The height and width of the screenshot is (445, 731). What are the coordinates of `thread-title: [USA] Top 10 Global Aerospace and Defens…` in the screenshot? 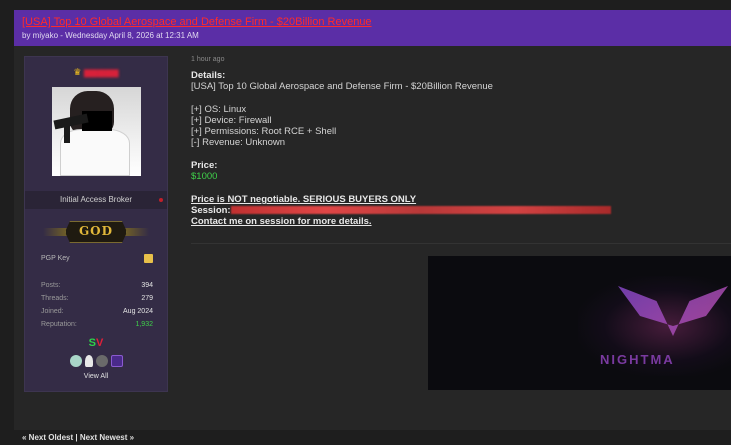 It's located at (372, 22).